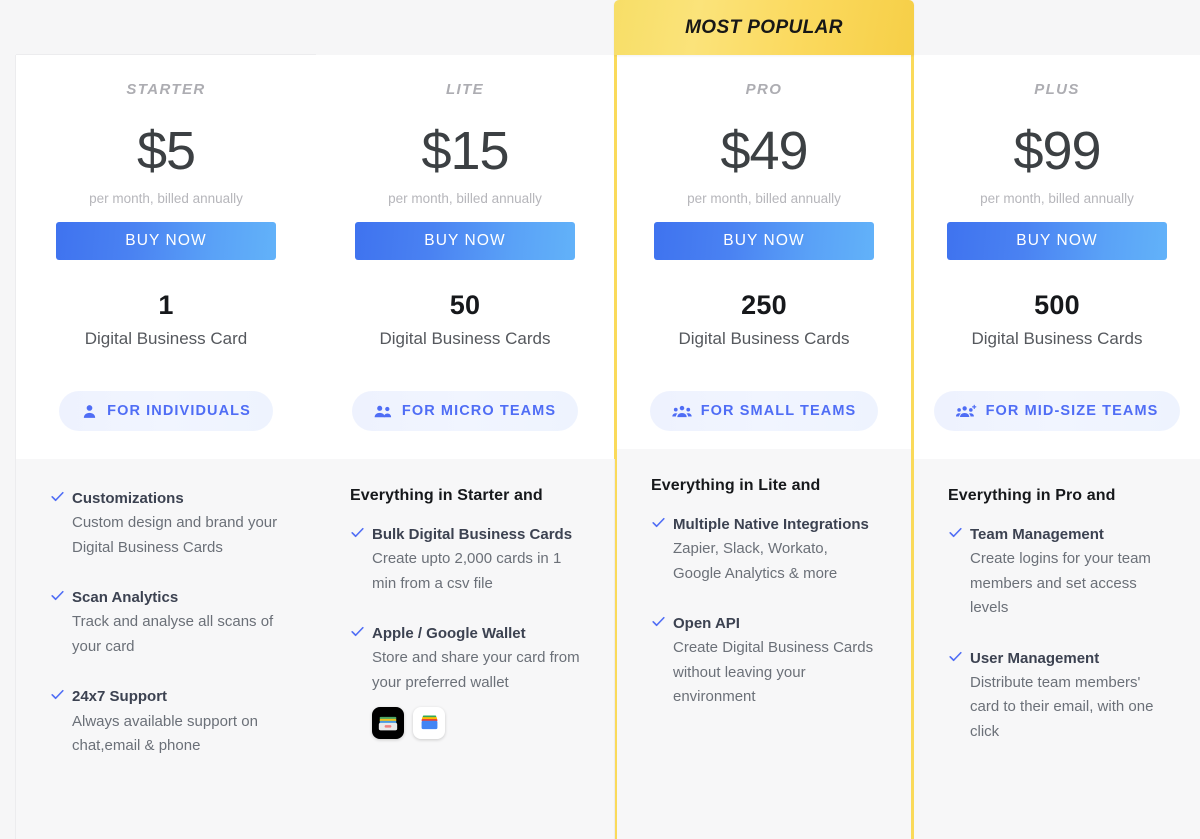 This screenshot has width=1200, height=839. Describe the element at coordinates (166, 305) in the screenshot. I see `card-count: 1` at that location.